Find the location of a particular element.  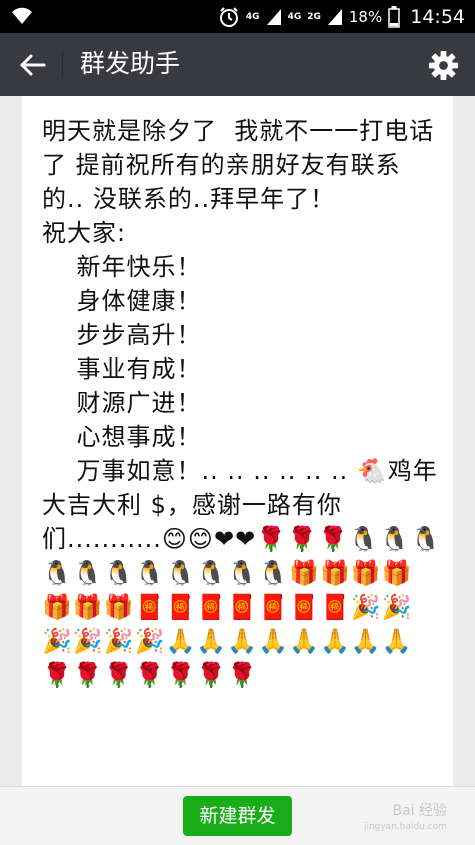

watermark-brand: Bai 经验 is located at coordinates (419, 811).